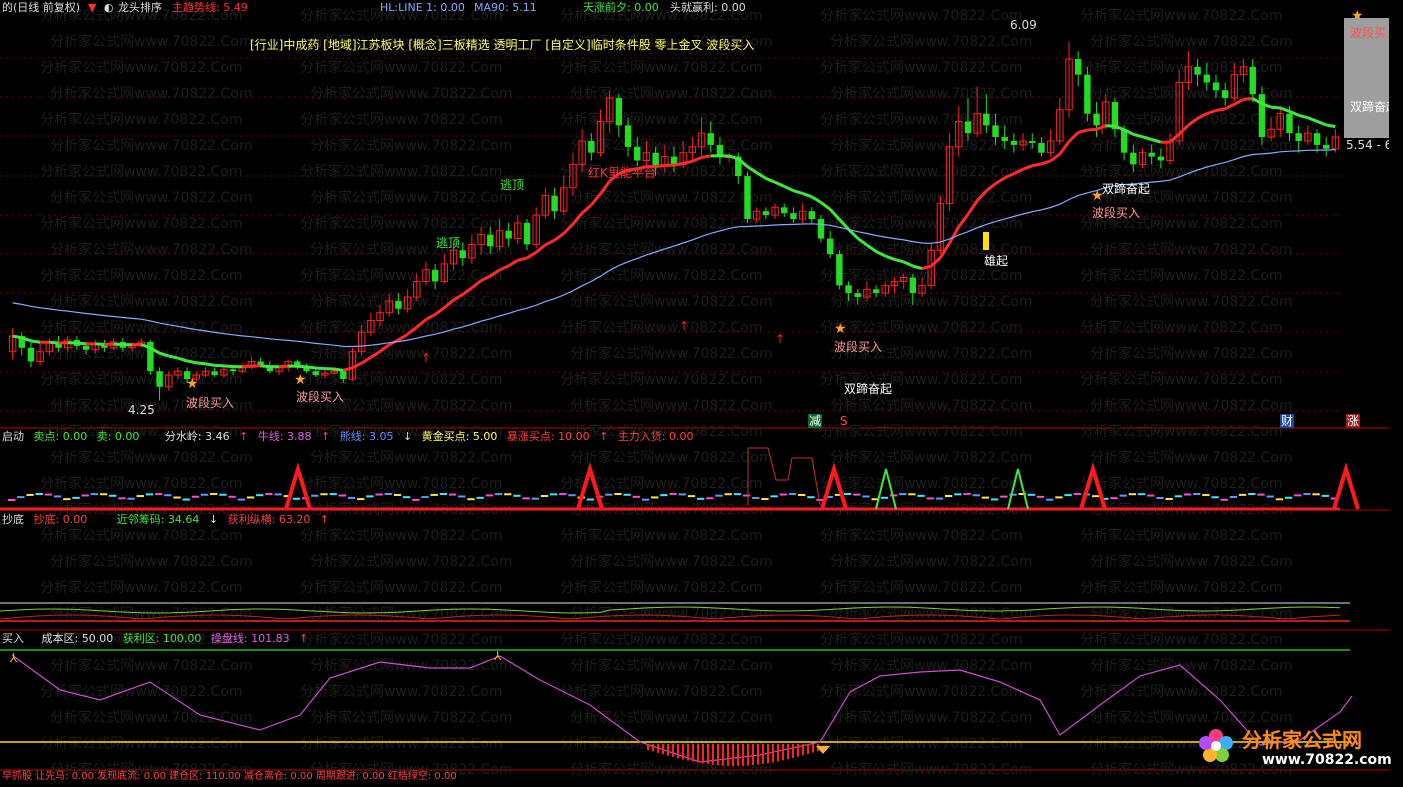 This screenshot has height=787, width=1403. What do you see at coordinates (158, 639) in the screenshot?
I see `panel4-header: 买入 成本区: 50.00 获利区: 100.00 操盘线: 101.83 ↑` at bounding box center [158, 639].